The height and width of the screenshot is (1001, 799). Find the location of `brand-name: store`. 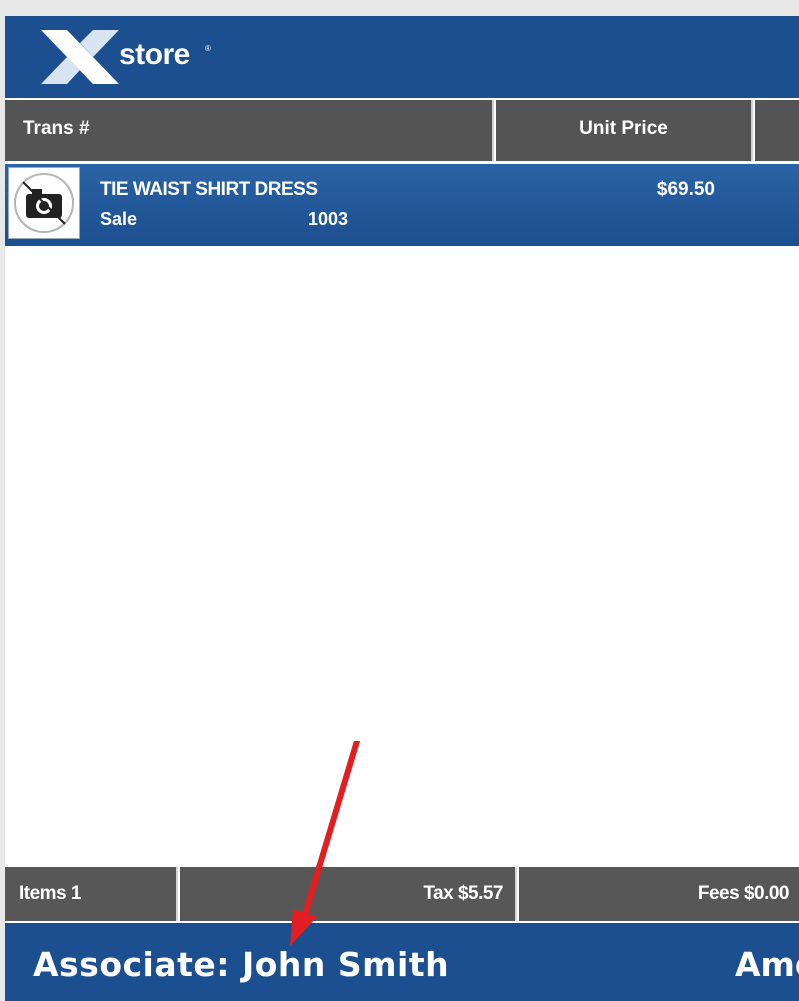

brand-name: store is located at coordinates (154, 54).